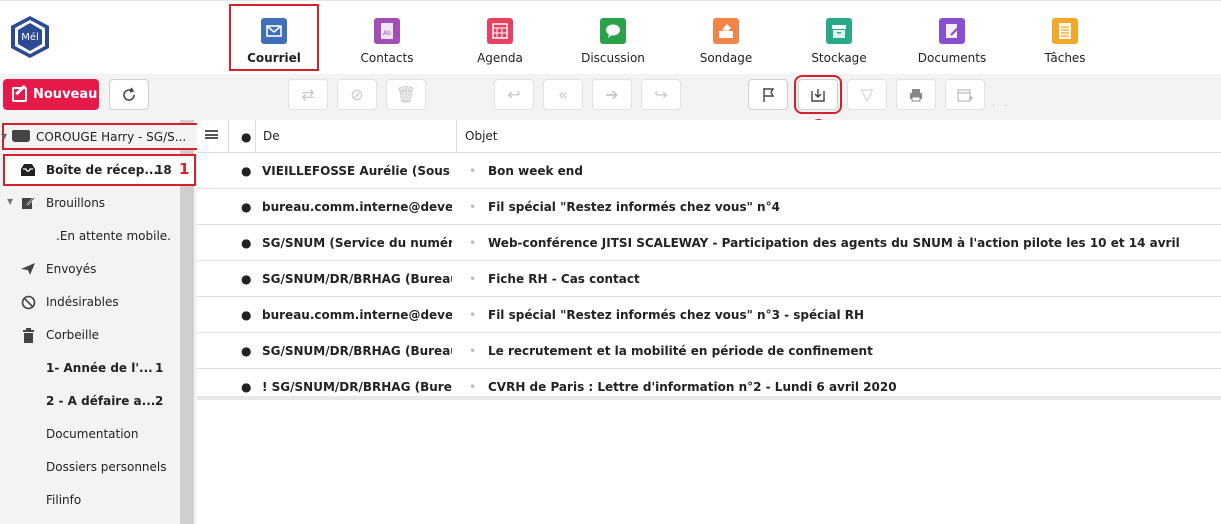 Image resolution: width=1221 pixels, height=524 pixels. Describe the element at coordinates (274, 31) in the screenshot. I see `mail-icon` at that location.